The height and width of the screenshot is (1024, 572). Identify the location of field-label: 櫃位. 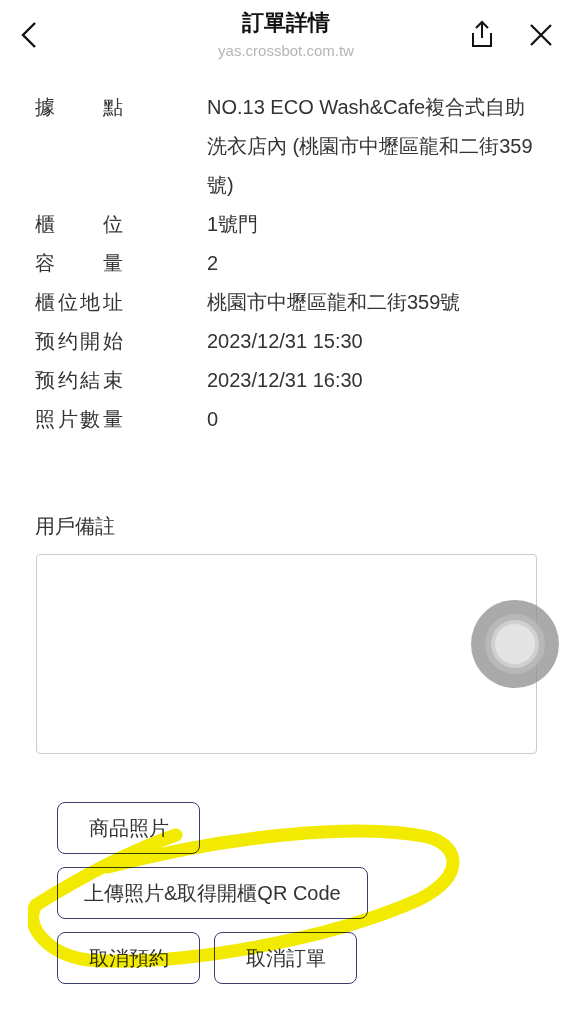
(79, 224).